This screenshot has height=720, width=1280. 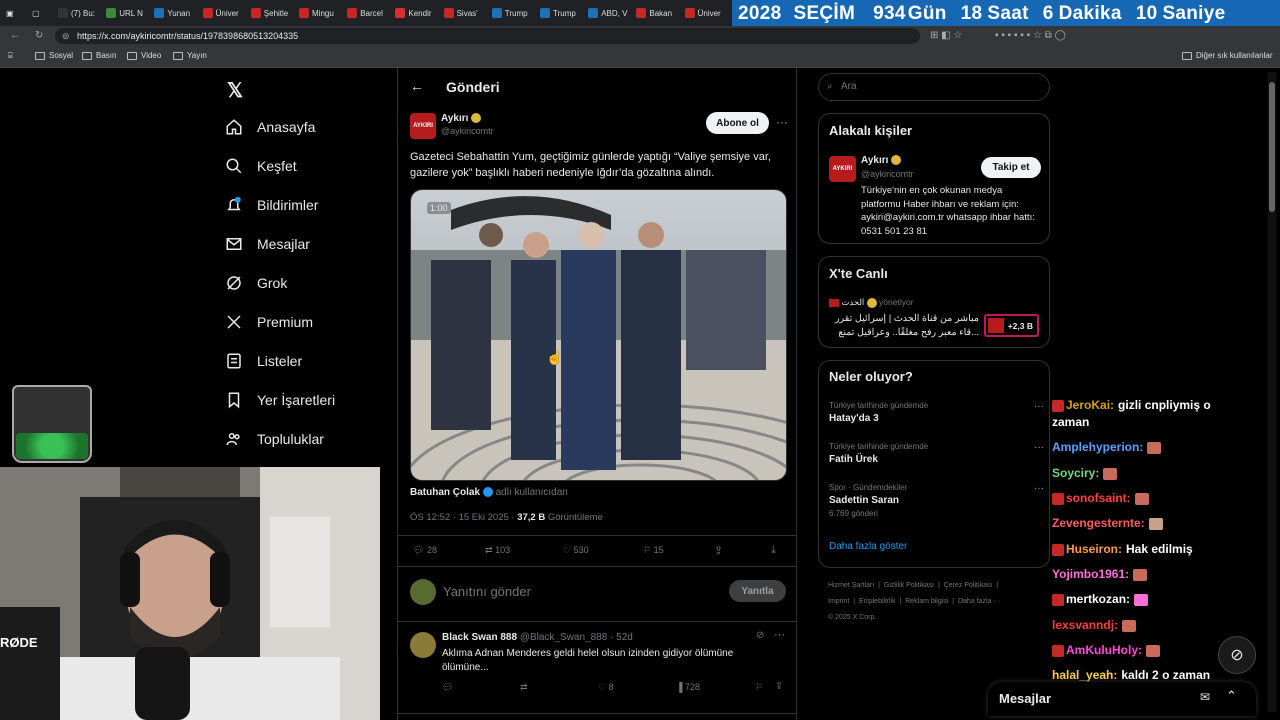 What do you see at coordinates (904, 318) in the screenshot?
I see `live-text-1: مباشر من قناة الحدث | إسرائيل تقرر` at bounding box center [904, 318].